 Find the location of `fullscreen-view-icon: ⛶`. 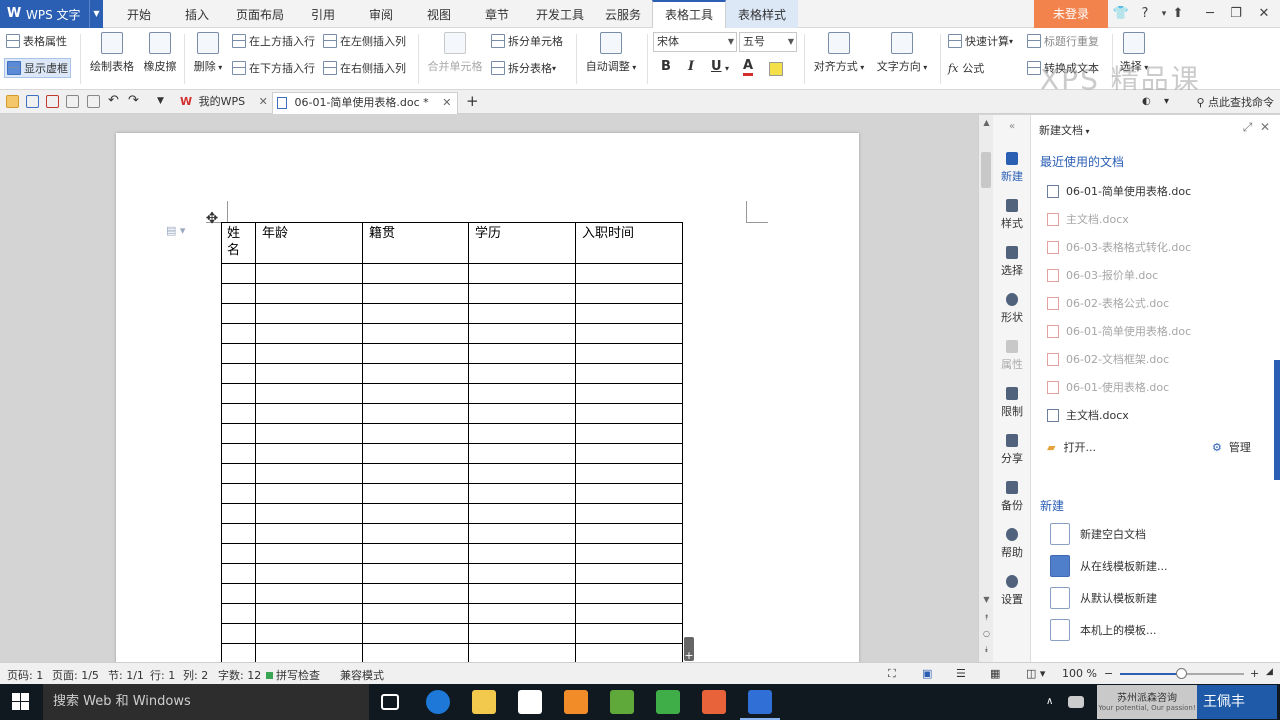

fullscreen-view-icon: ⛶ is located at coordinates (892, 674).